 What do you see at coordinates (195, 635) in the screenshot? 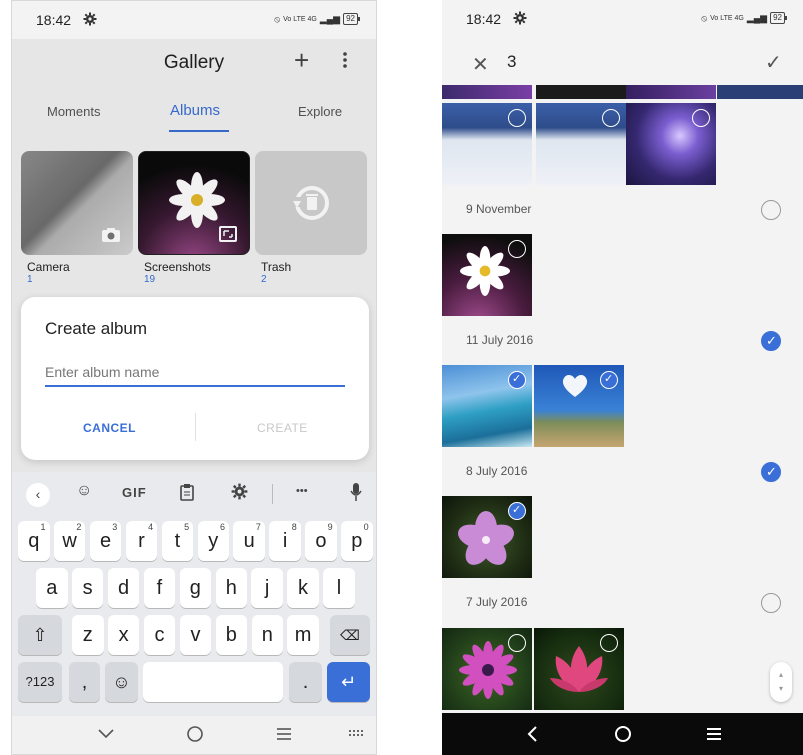
I see `key-v: v` at bounding box center [195, 635].